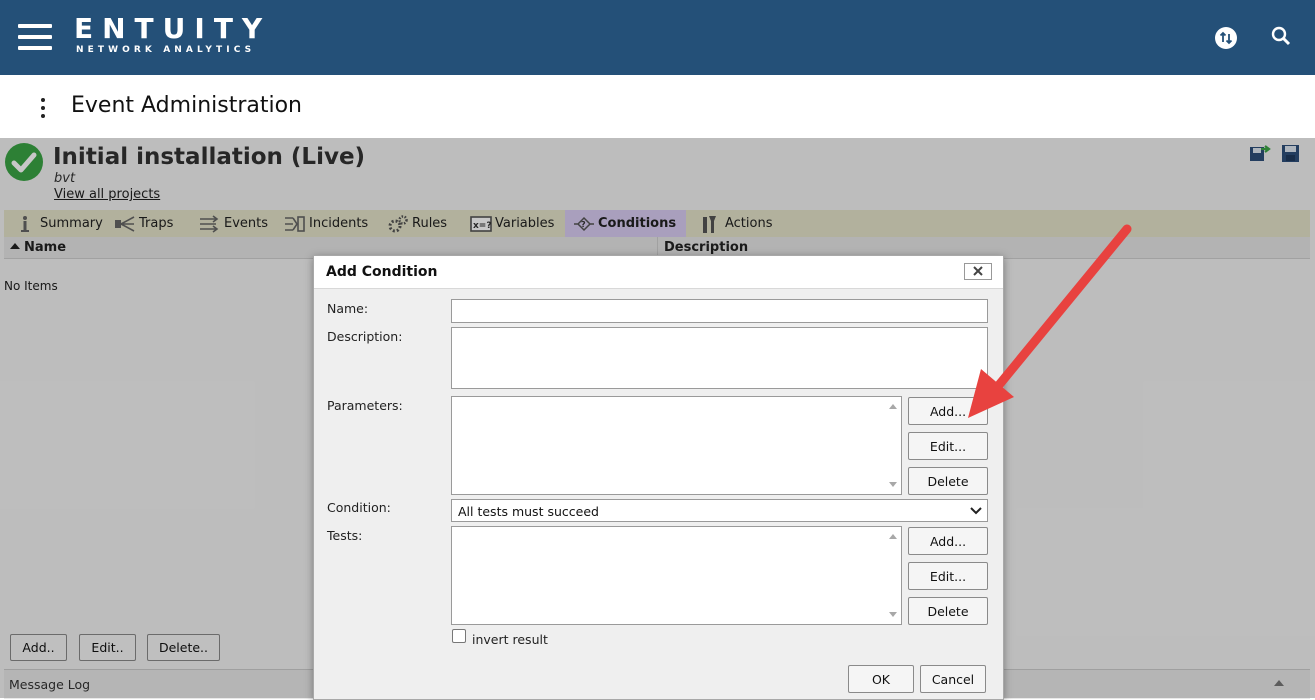 This screenshot has height=700, width=1315. What do you see at coordinates (173, 28) in the screenshot?
I see `logo: ENTUITY` at bounding box center [173, 28].